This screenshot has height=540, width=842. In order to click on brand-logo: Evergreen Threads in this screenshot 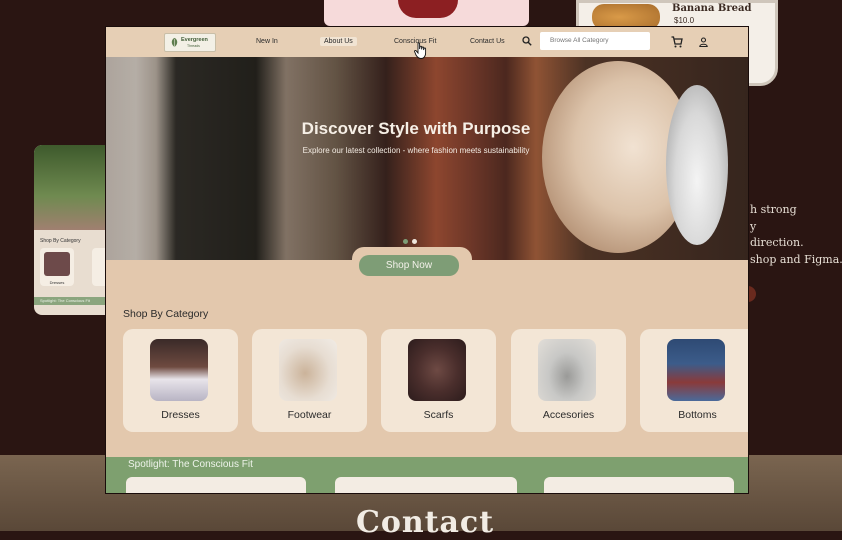, I will do `click(190, 42)`.